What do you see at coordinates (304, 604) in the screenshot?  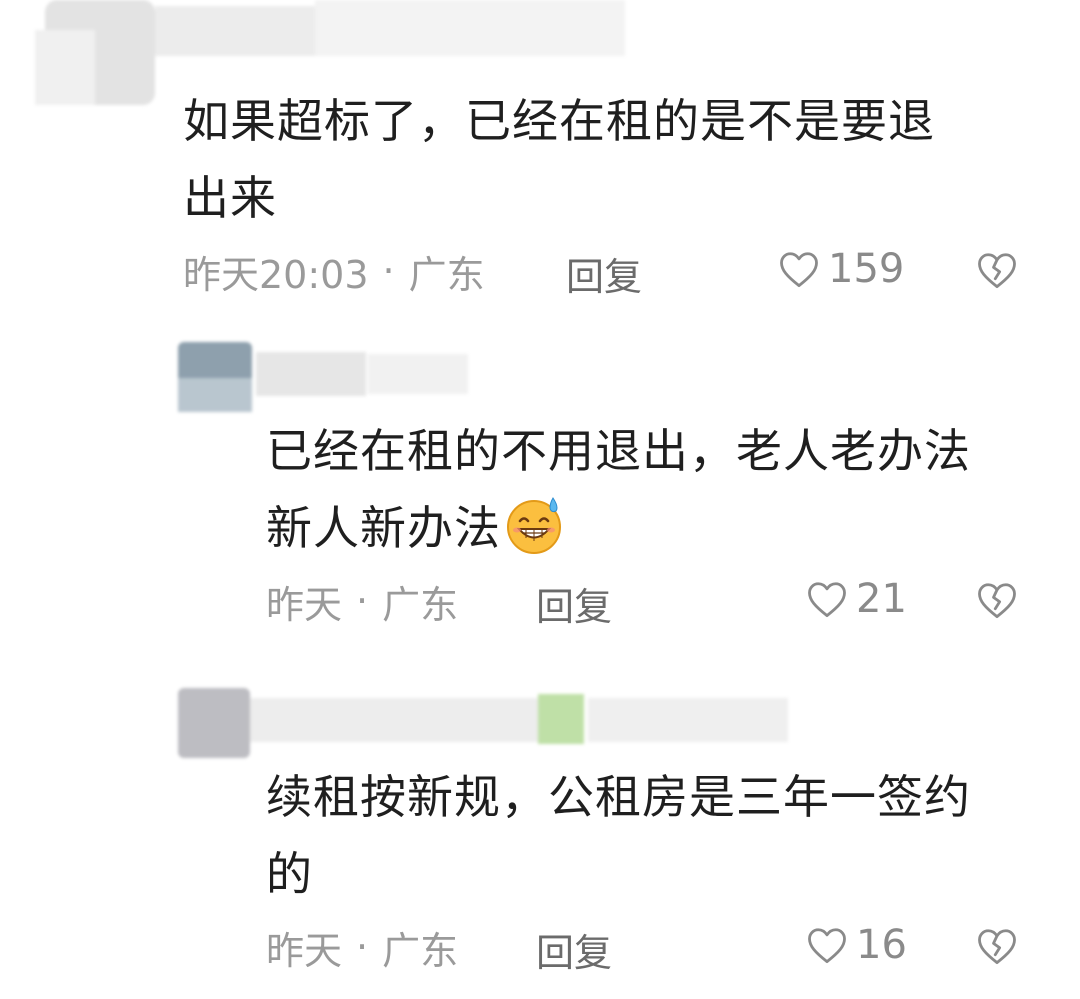 I see `comment-2-time: 昨天` at bounding box center [304, 604].